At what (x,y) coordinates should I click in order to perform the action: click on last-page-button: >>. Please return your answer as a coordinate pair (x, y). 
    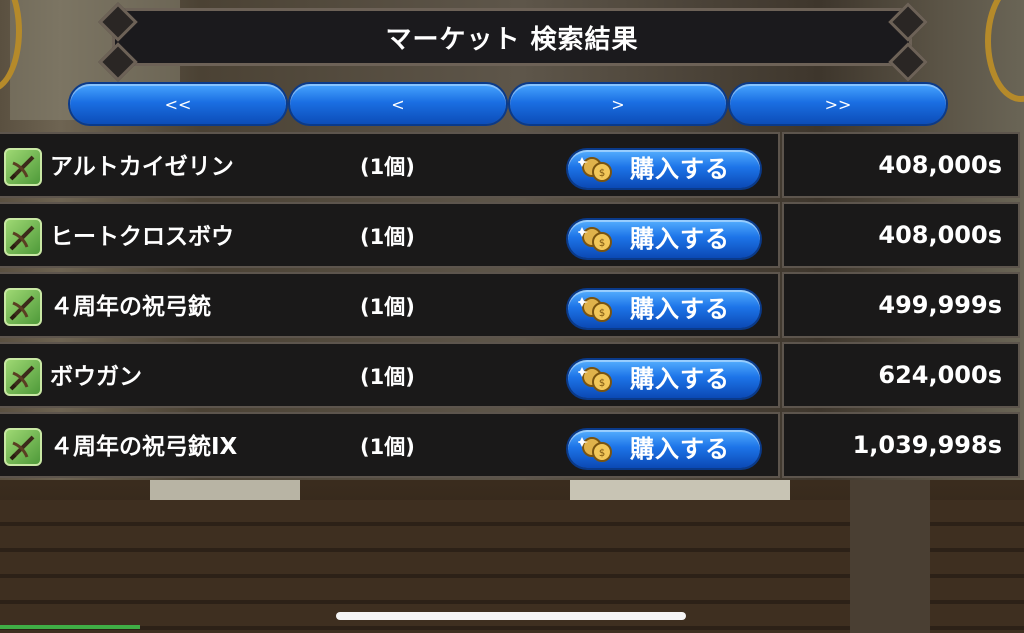
    Looking at the image, I should click on (838, 104).